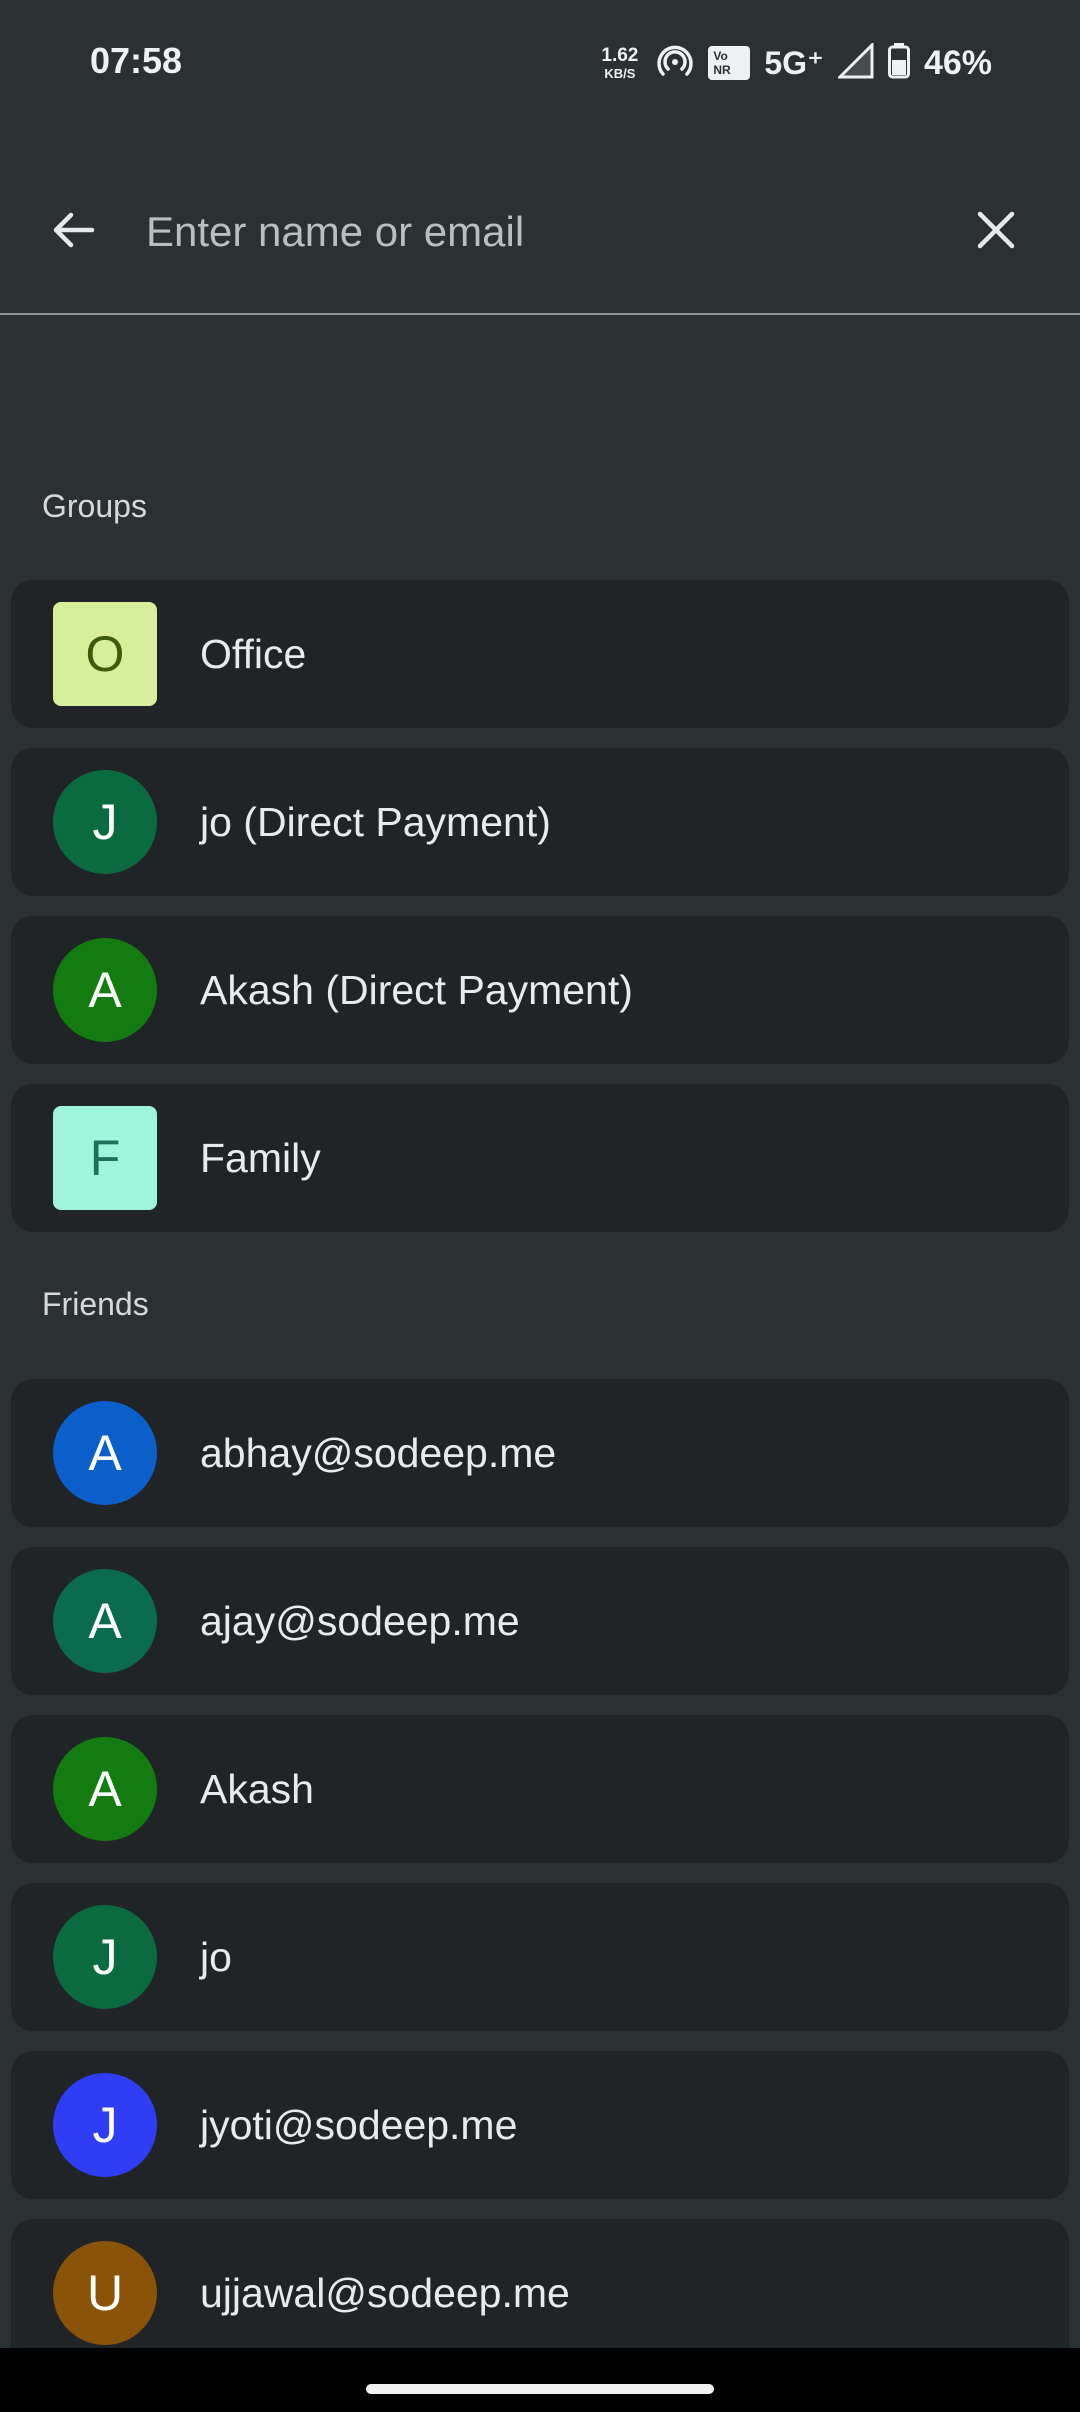 This screenshot has width=1080, height=2412. Describe the element at coordinates (540, 1158) in the screenshot. I see `group-row: F Family` at that location.